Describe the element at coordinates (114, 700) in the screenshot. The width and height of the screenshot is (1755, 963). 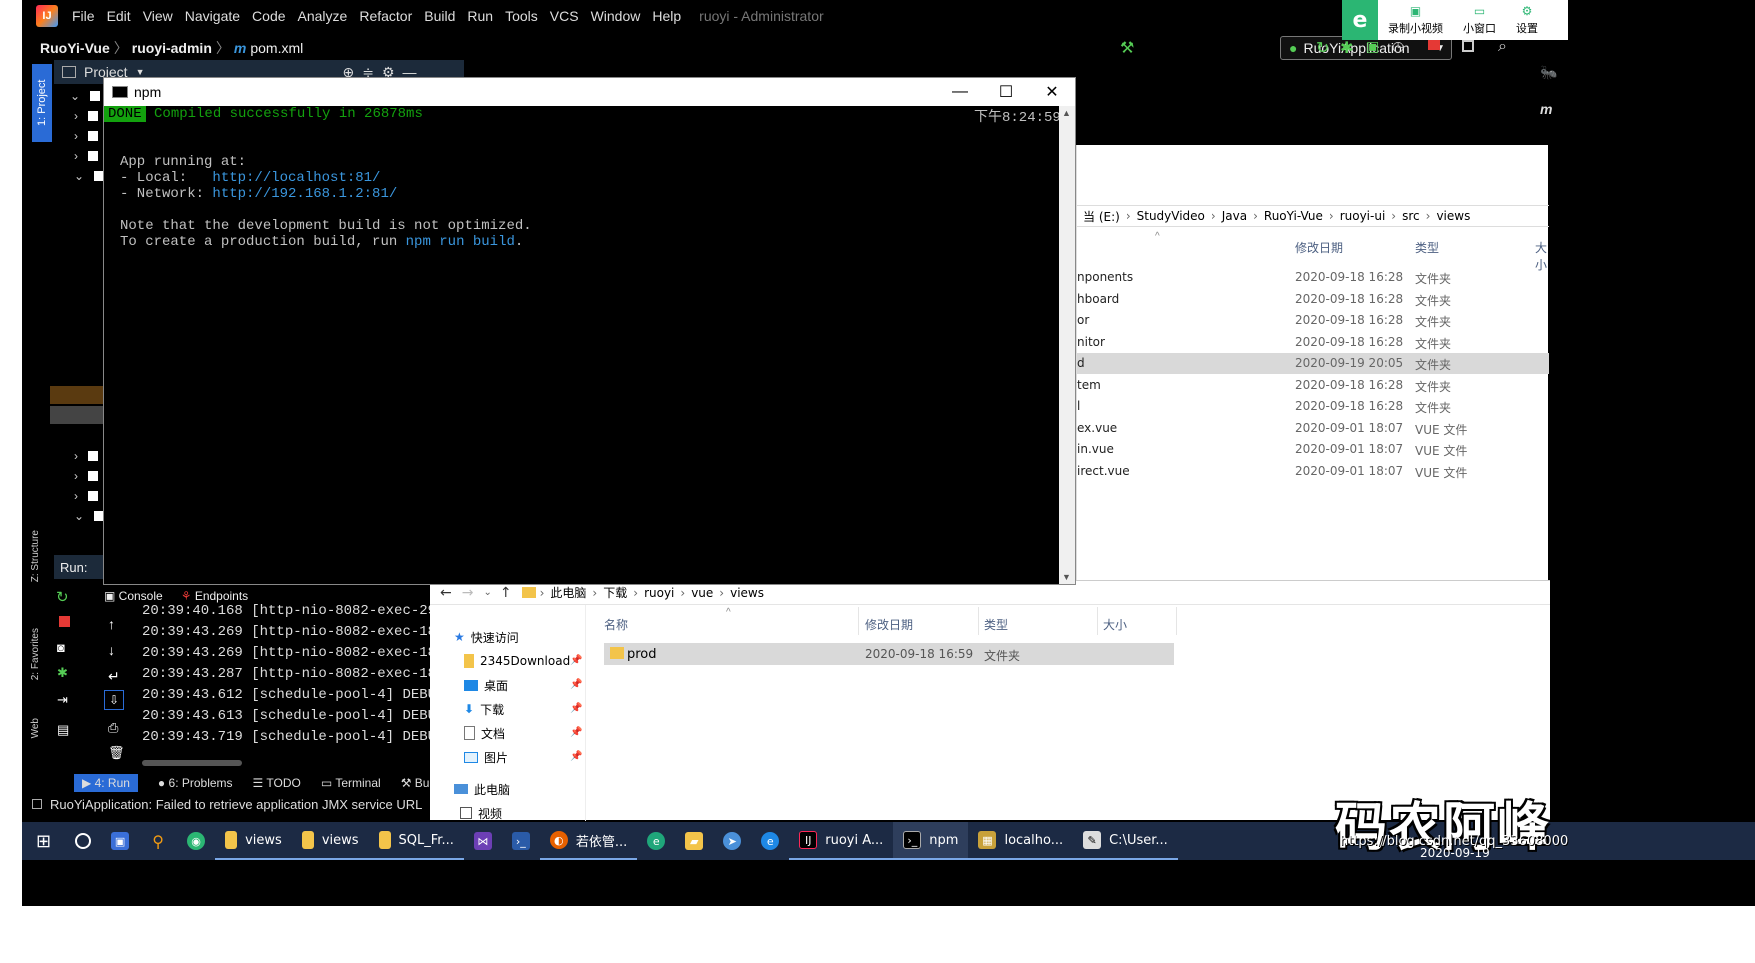
I see `scroll-to-end-icon: ⇩` at that location.